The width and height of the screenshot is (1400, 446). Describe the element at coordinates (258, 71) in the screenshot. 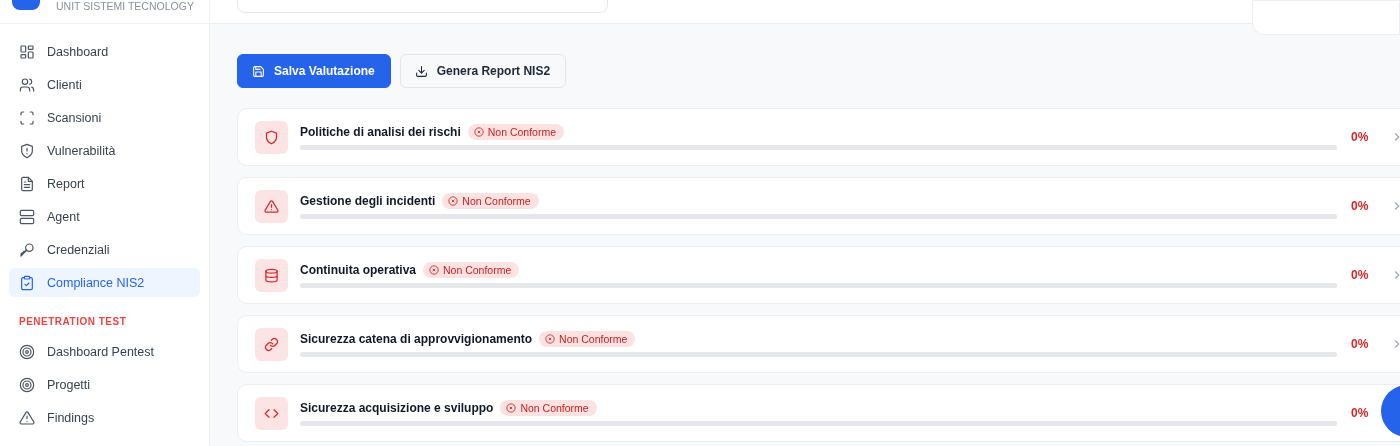

I see `save-icon` at that location.